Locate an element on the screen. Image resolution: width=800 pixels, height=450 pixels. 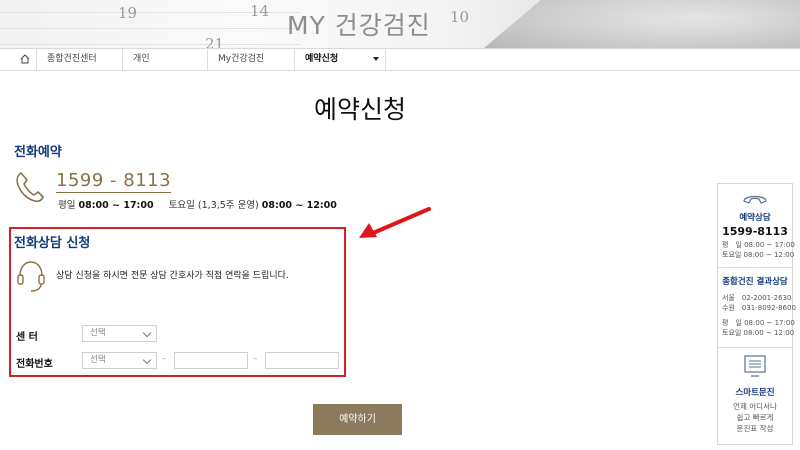
calendar-number: 19 is located at coordinates (128, 13).